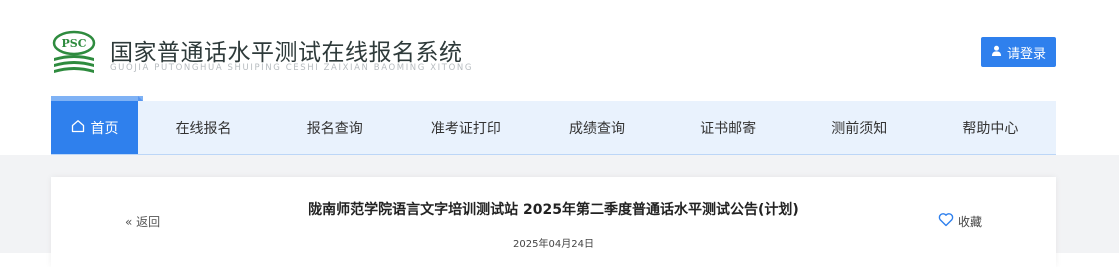  What do you see at coordinates (74, 43) in the screenshot?
I see `svg-text: PSC` at bounding box center [74, 43].